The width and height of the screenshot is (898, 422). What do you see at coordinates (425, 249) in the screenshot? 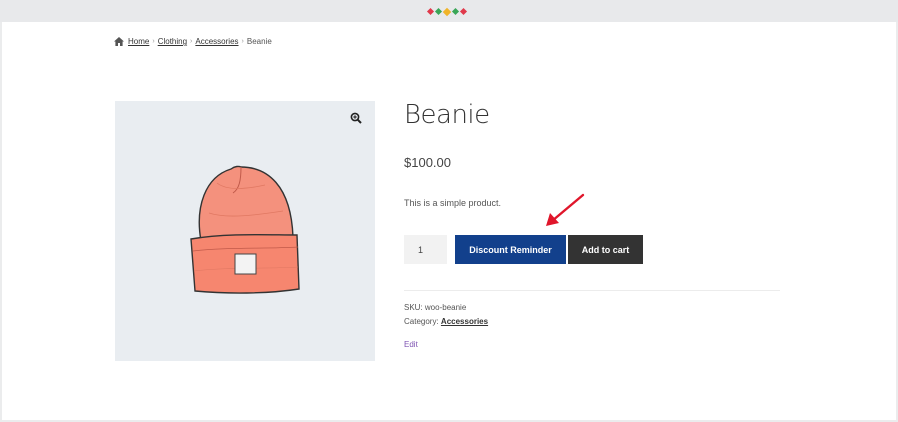
I see `quantity-input` at bounding box center [425, 249].